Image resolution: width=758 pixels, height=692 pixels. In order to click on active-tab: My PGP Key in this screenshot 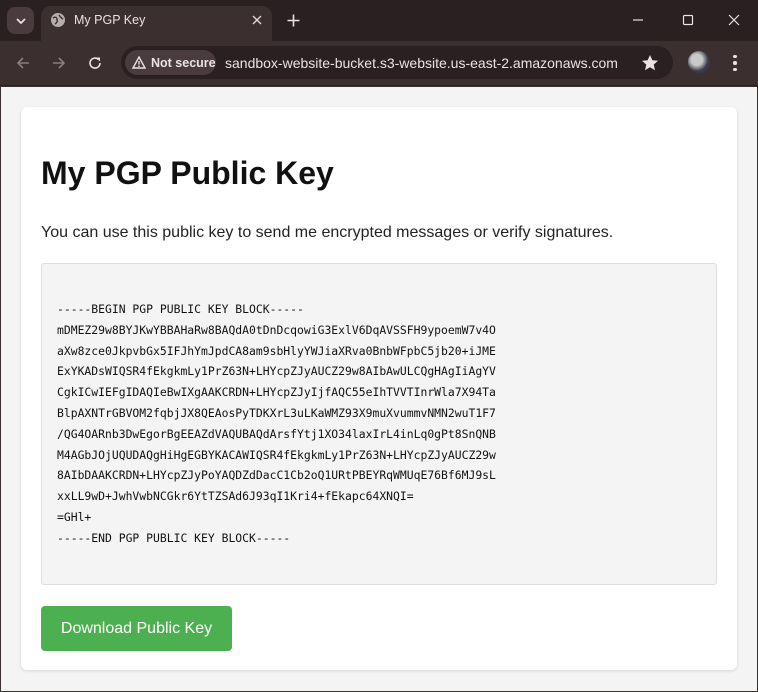, I will do `click(156, 23)`.